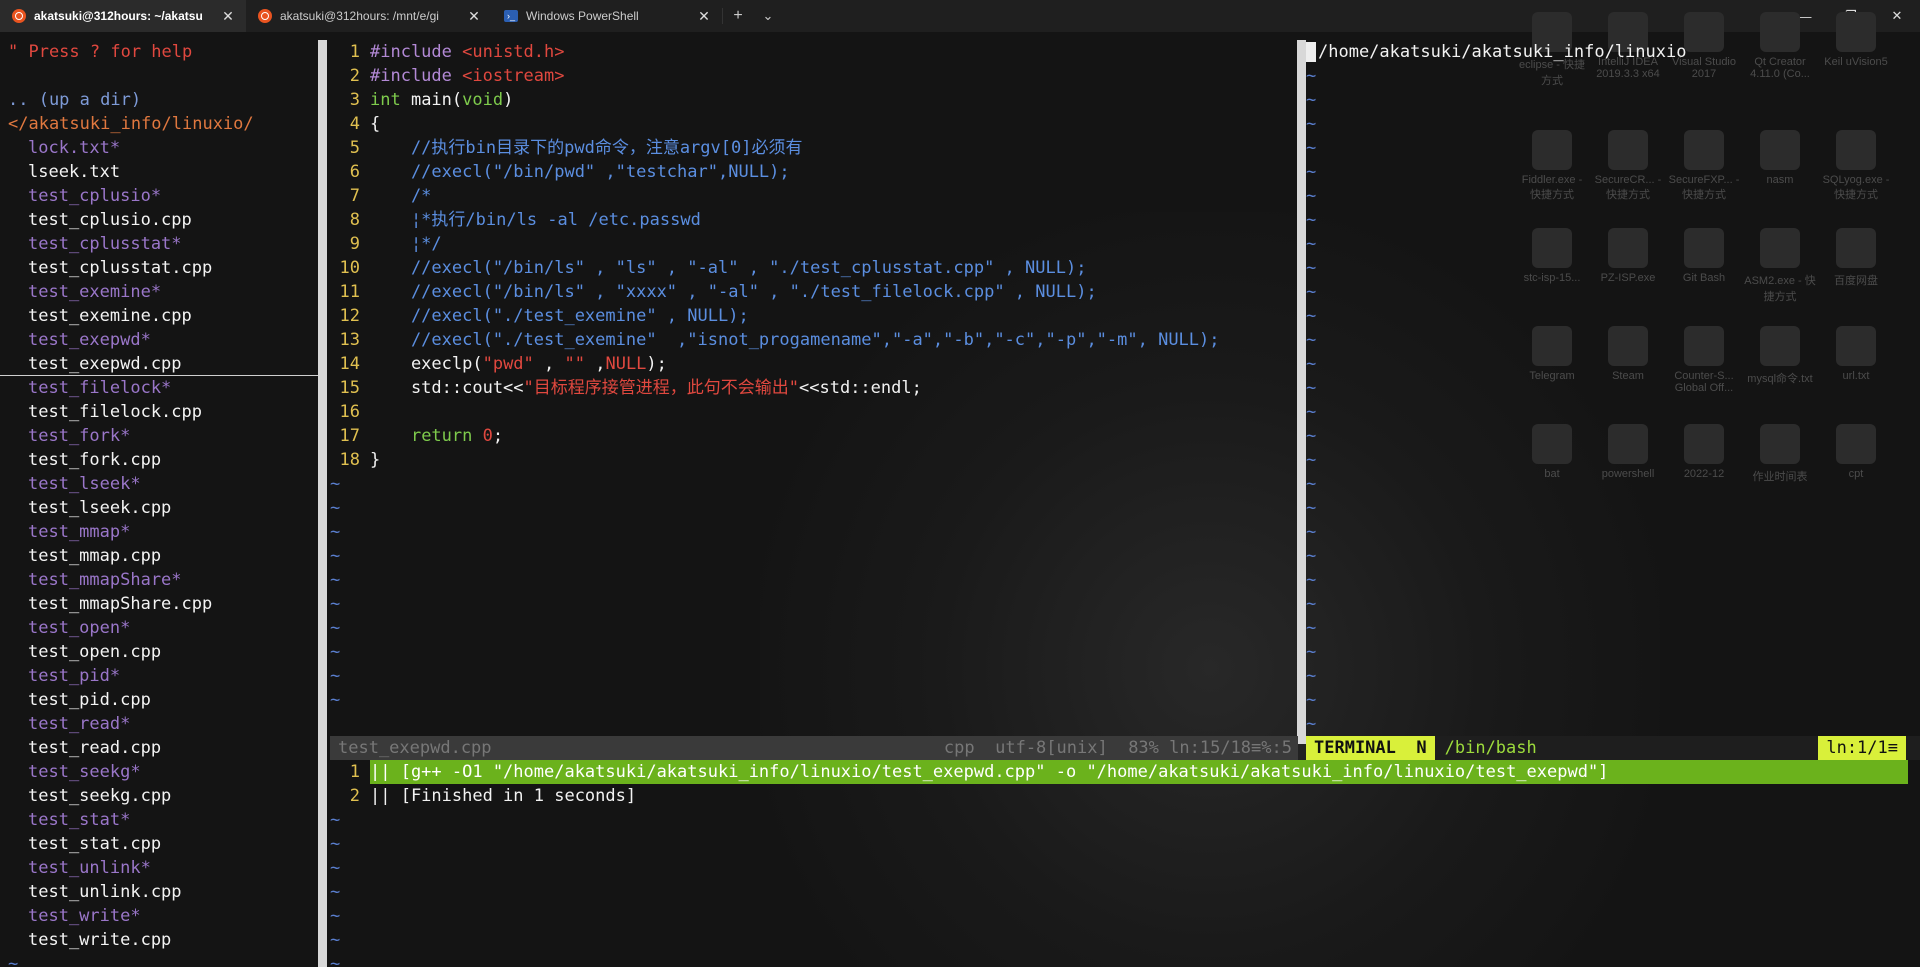 The width and height of the screenshot is (1920, 967). I want to click on code-token: return, so click(441, 436).